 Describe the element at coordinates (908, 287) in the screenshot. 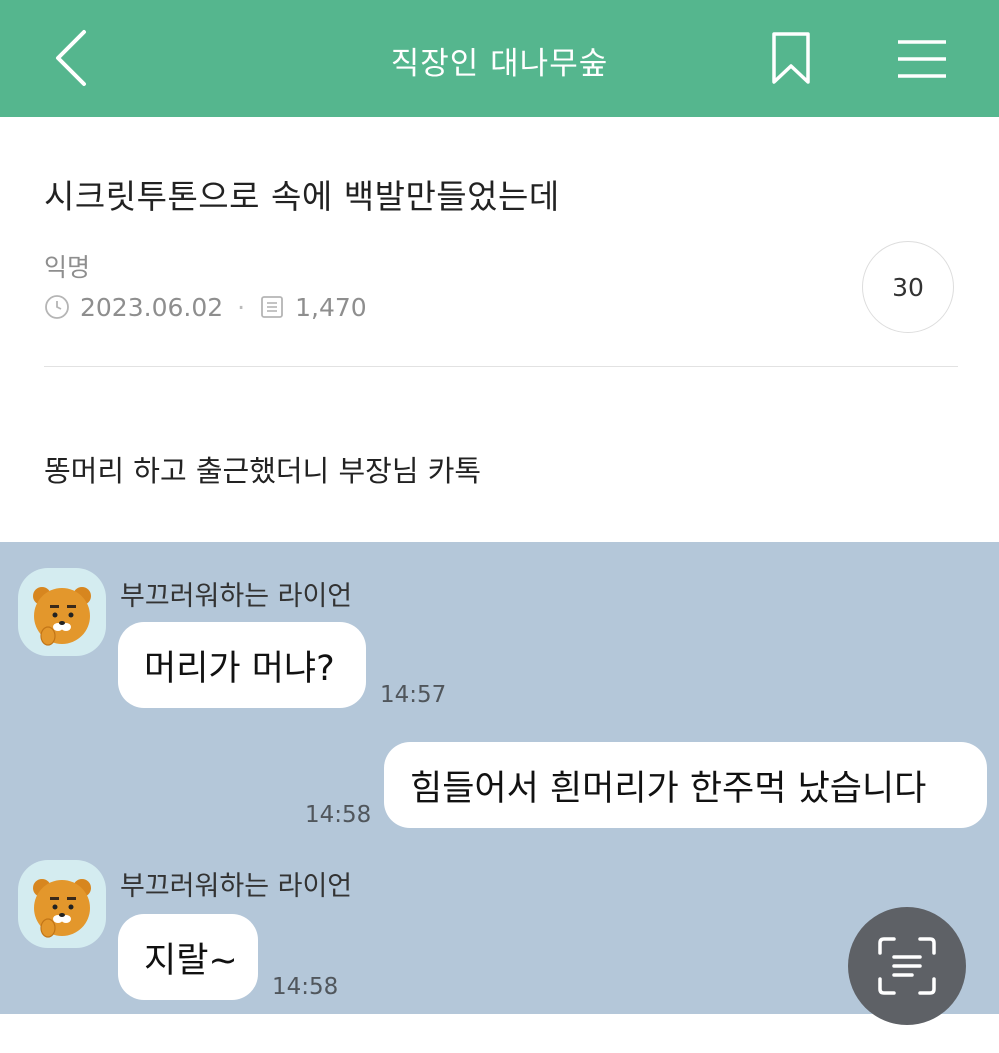

I see `comment-count-button: 30` at that location.